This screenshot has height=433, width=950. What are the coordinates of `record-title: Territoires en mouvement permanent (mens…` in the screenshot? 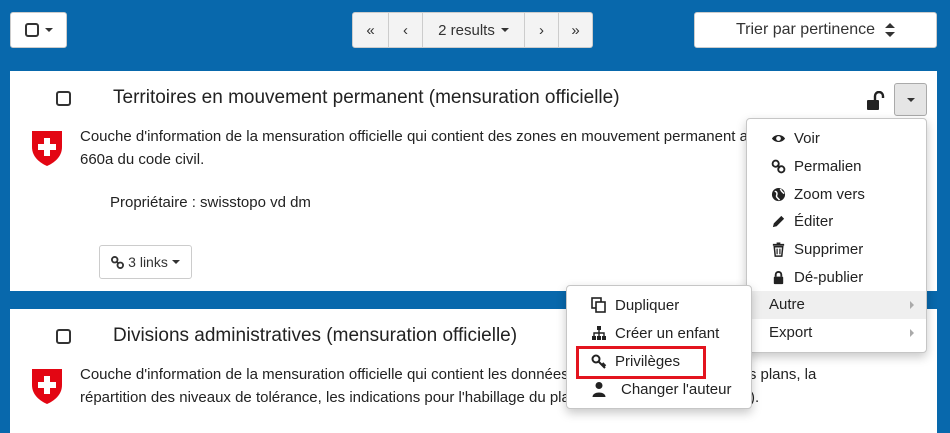 It's located at (366, 98).